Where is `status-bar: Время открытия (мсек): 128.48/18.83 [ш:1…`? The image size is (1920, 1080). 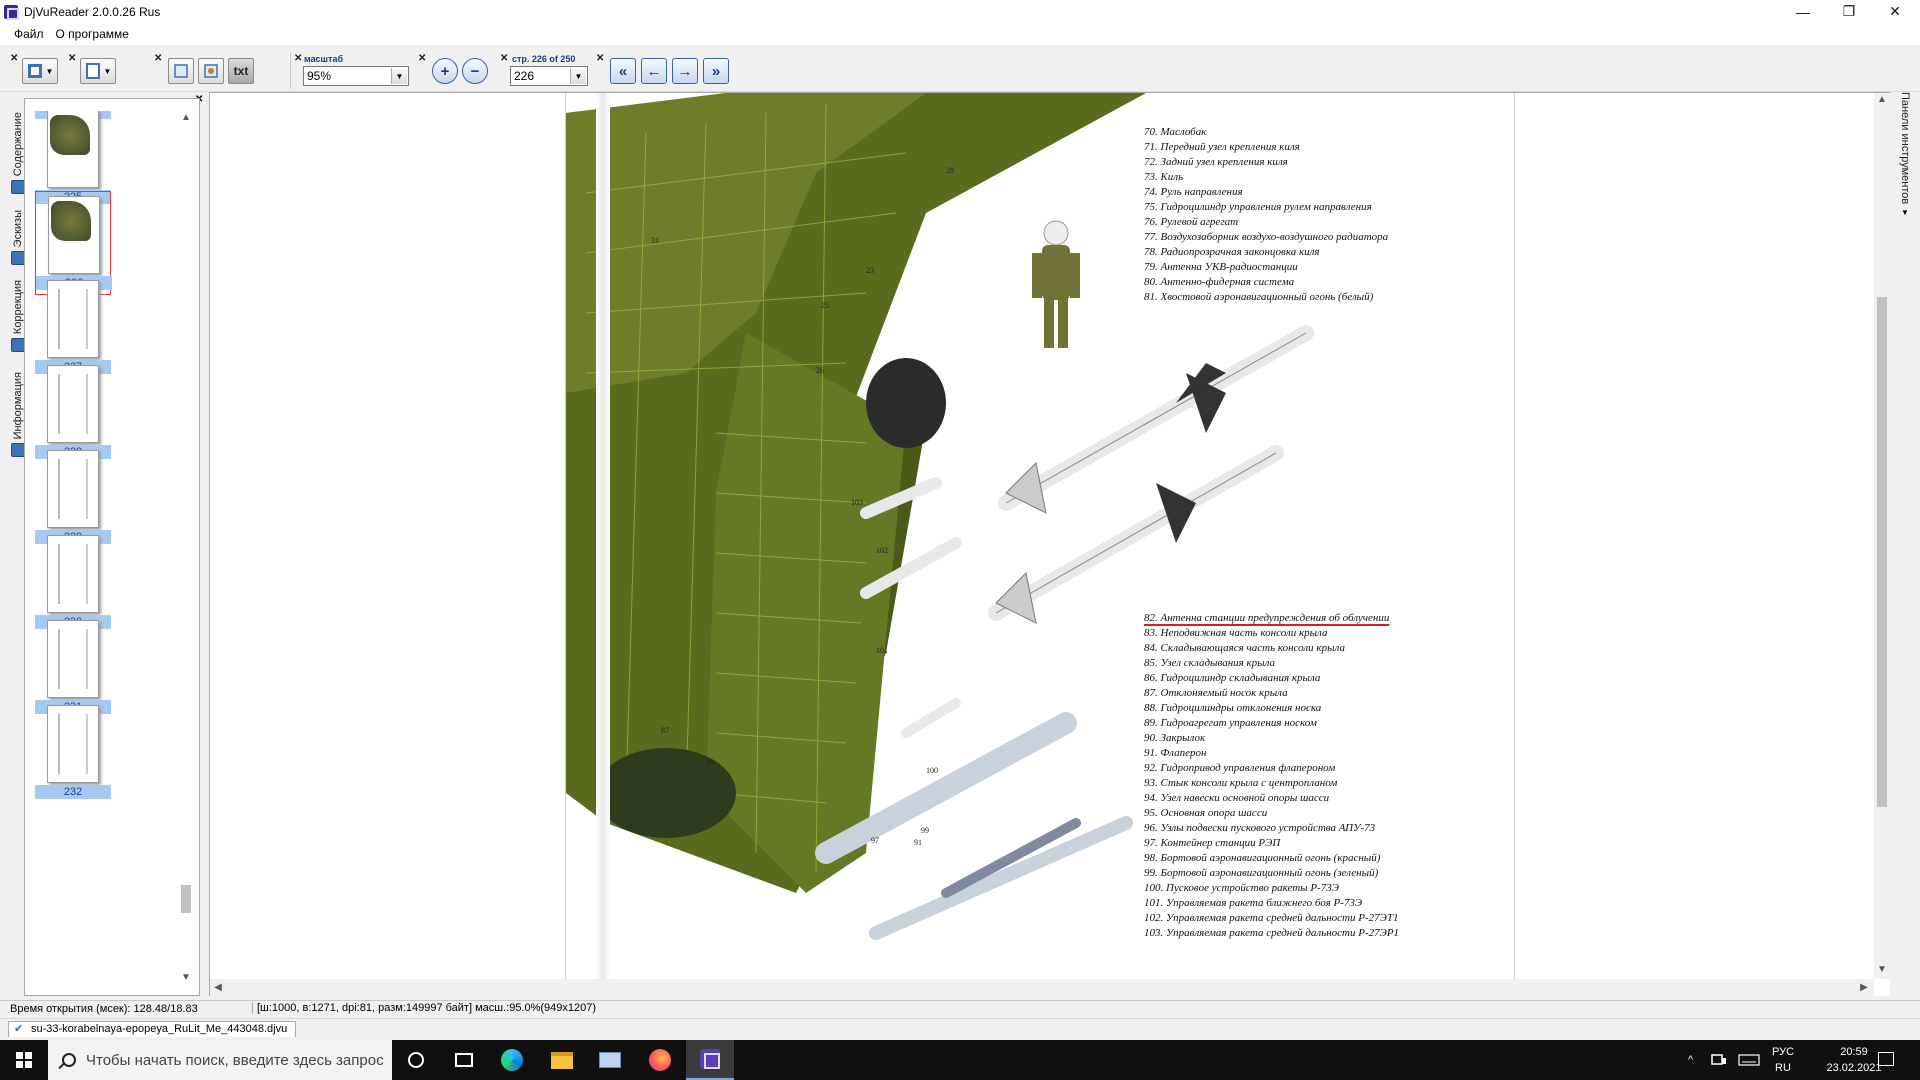
status-bar: Время открытия (мсек): 128.48/18.83 [ш:1… is located at coordinates (960, 1009).